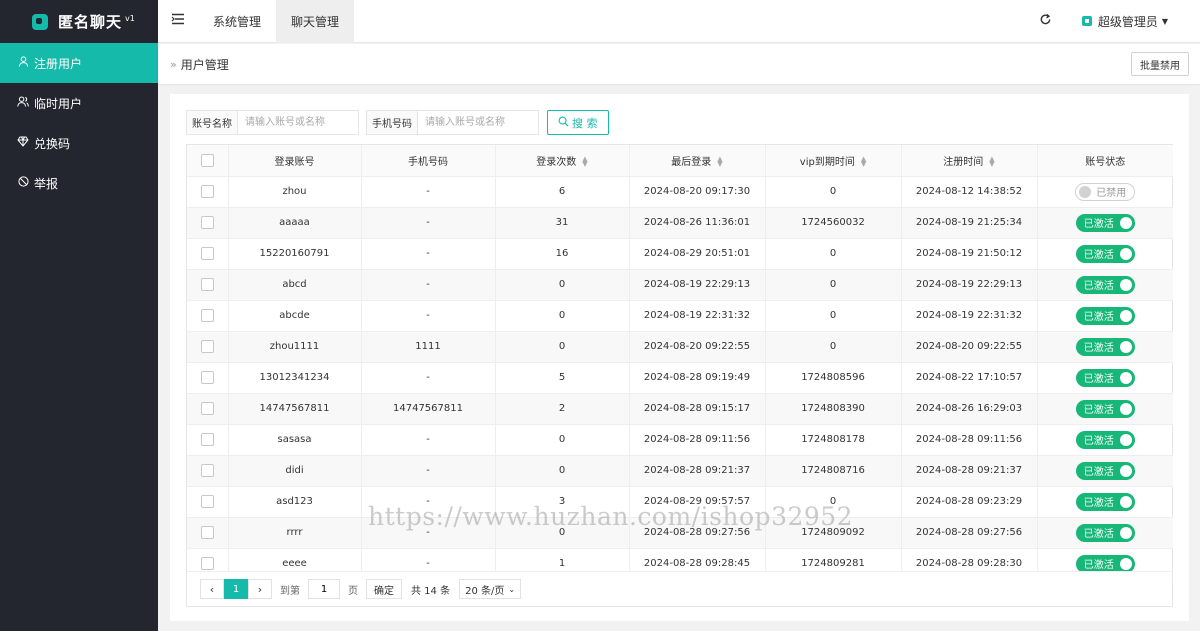 This screenshot has height=631, width=1200. Describe the element at coordinates (478, 122) in the screenshot. I see `phone-input` at that location.